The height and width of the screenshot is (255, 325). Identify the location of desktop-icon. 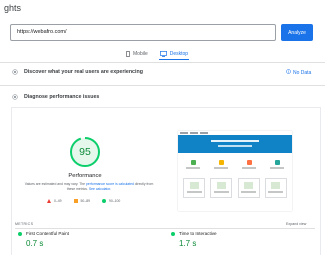
(163, 53).